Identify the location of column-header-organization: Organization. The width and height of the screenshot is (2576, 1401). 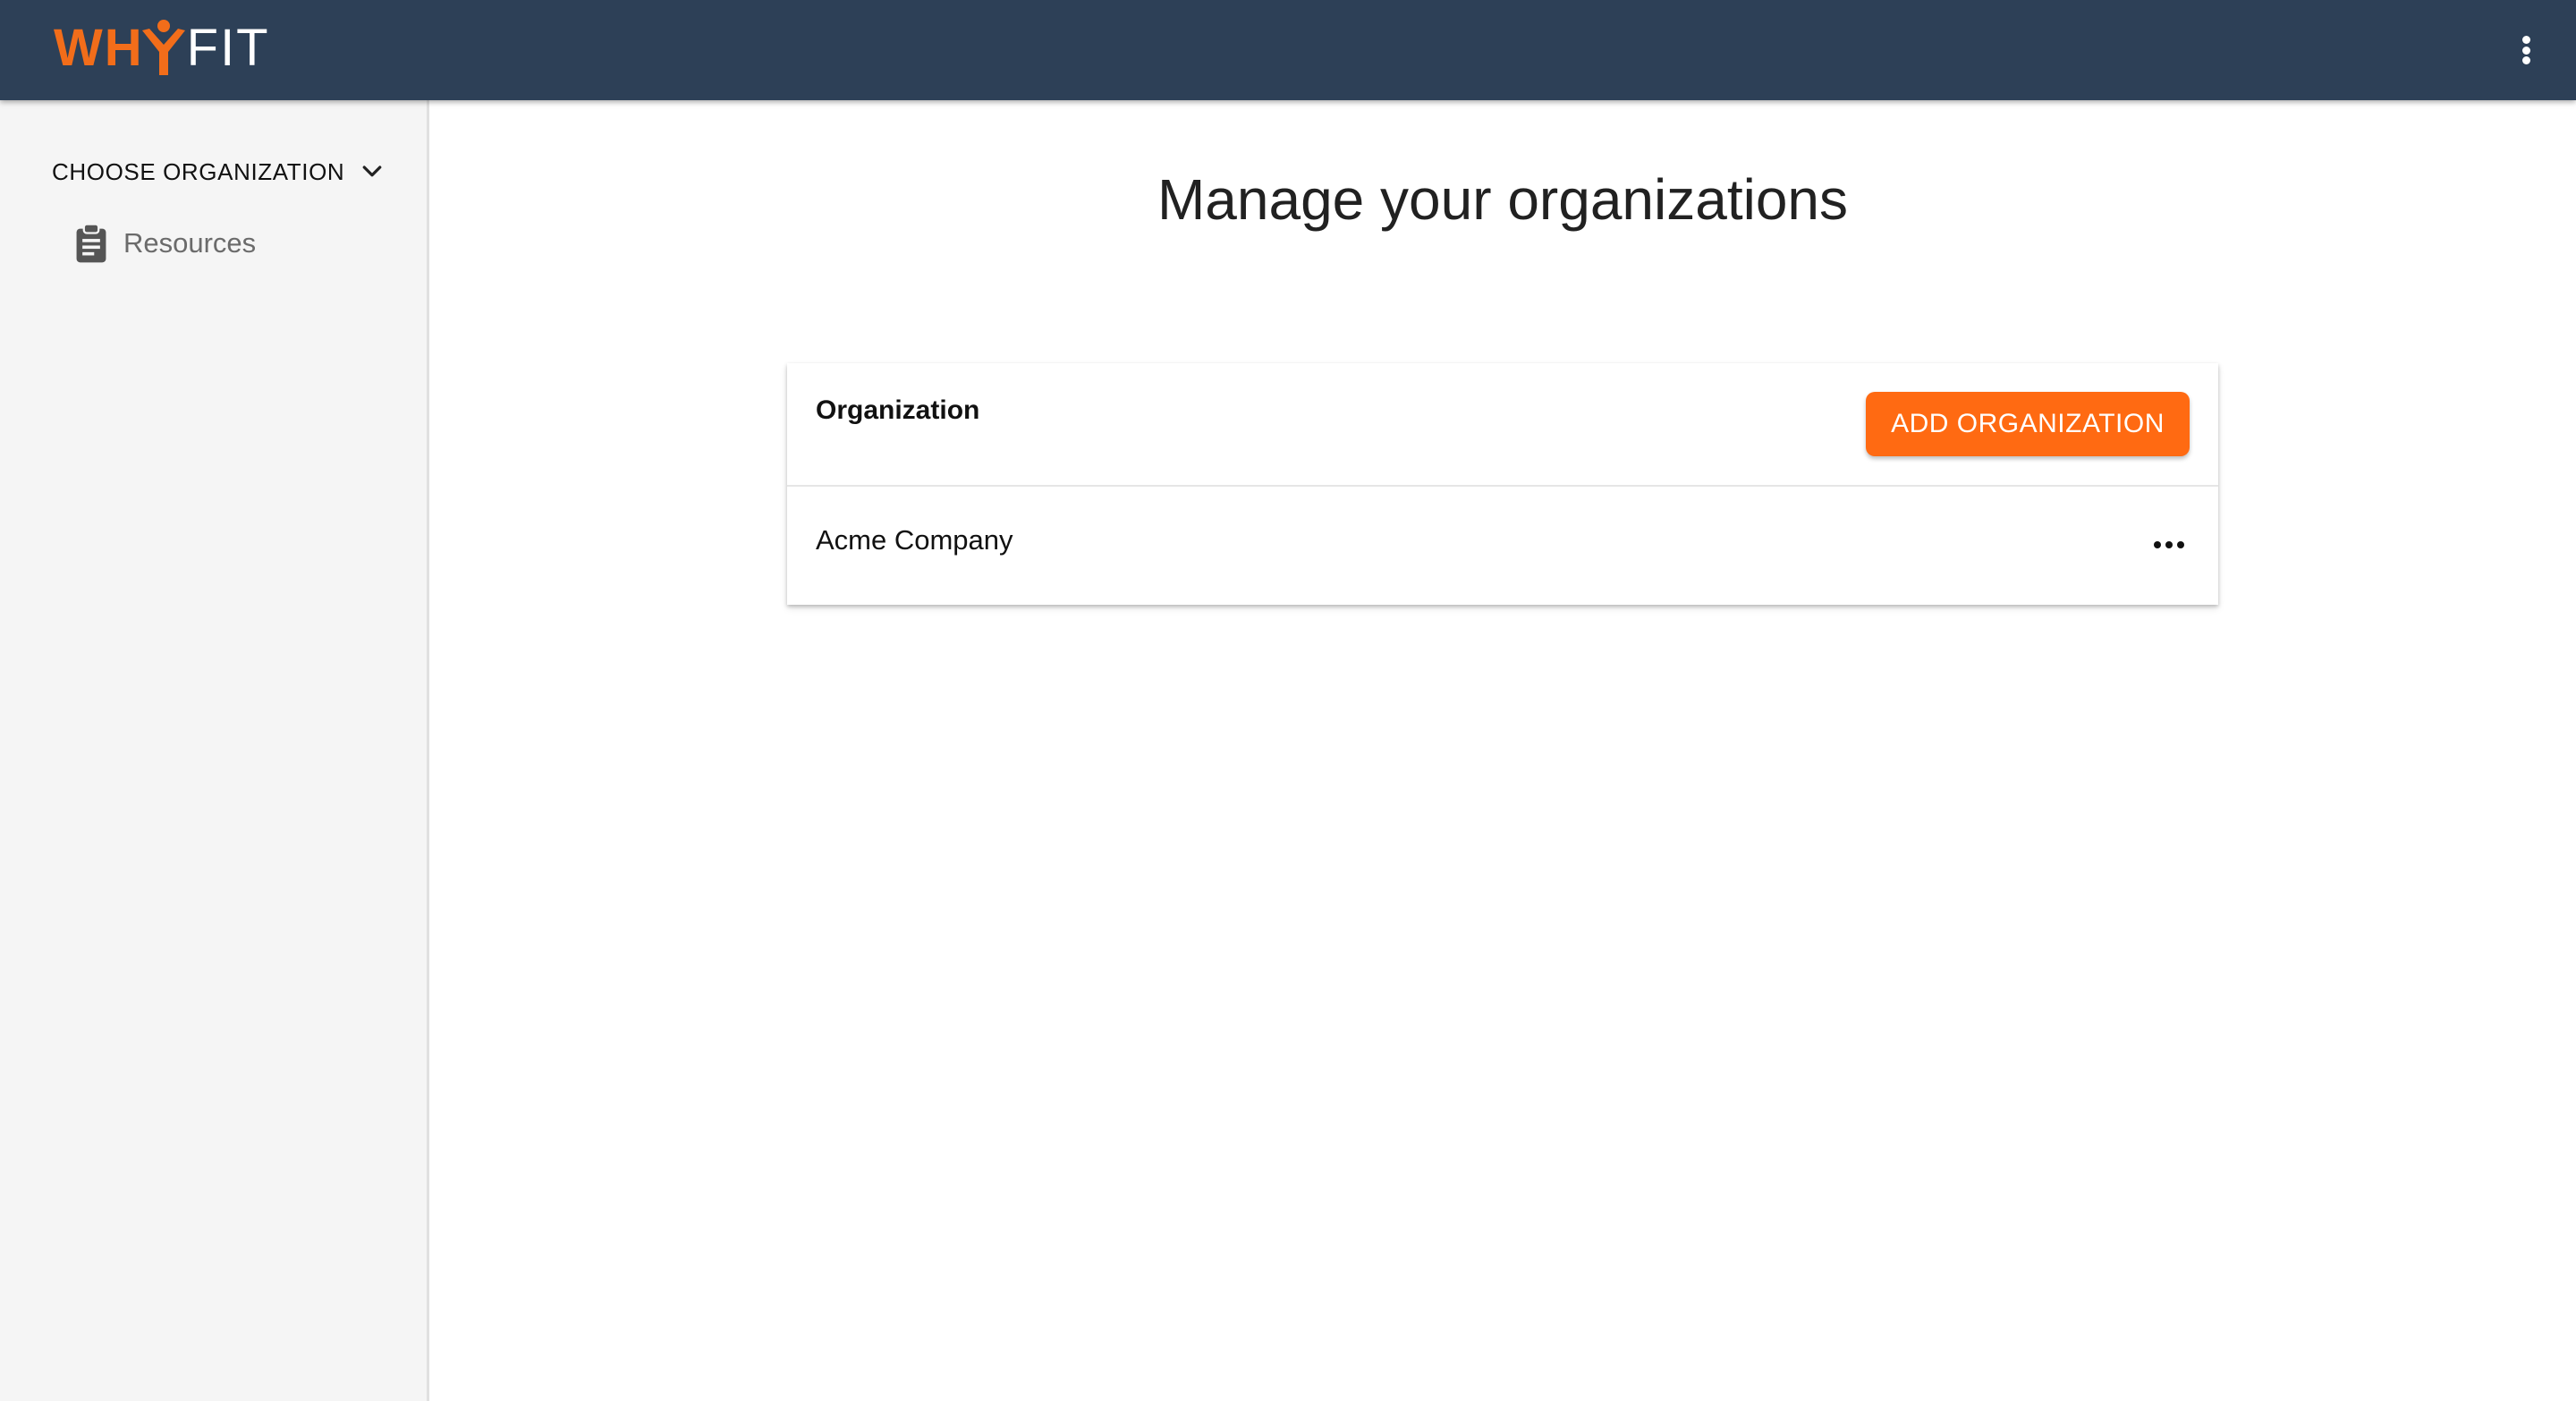
(898, 410).